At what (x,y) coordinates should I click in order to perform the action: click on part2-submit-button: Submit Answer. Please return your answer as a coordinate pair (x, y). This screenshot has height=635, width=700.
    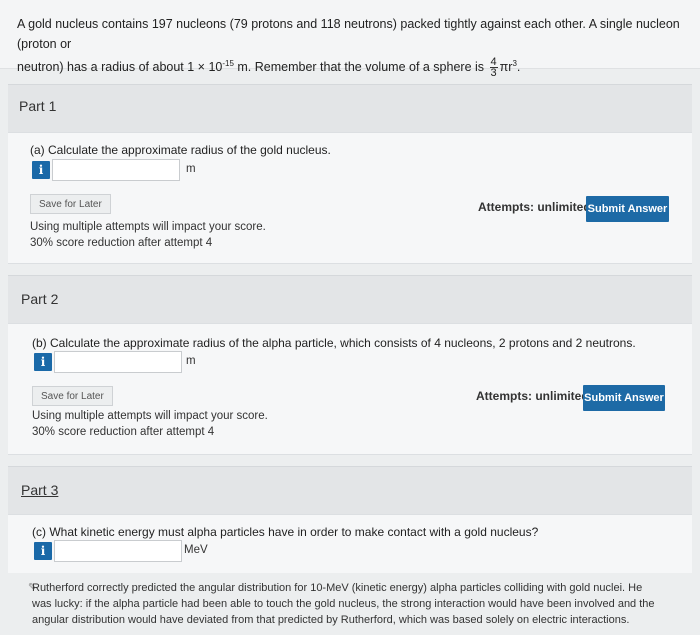
    Looking at the image, I should click on (624, 398).